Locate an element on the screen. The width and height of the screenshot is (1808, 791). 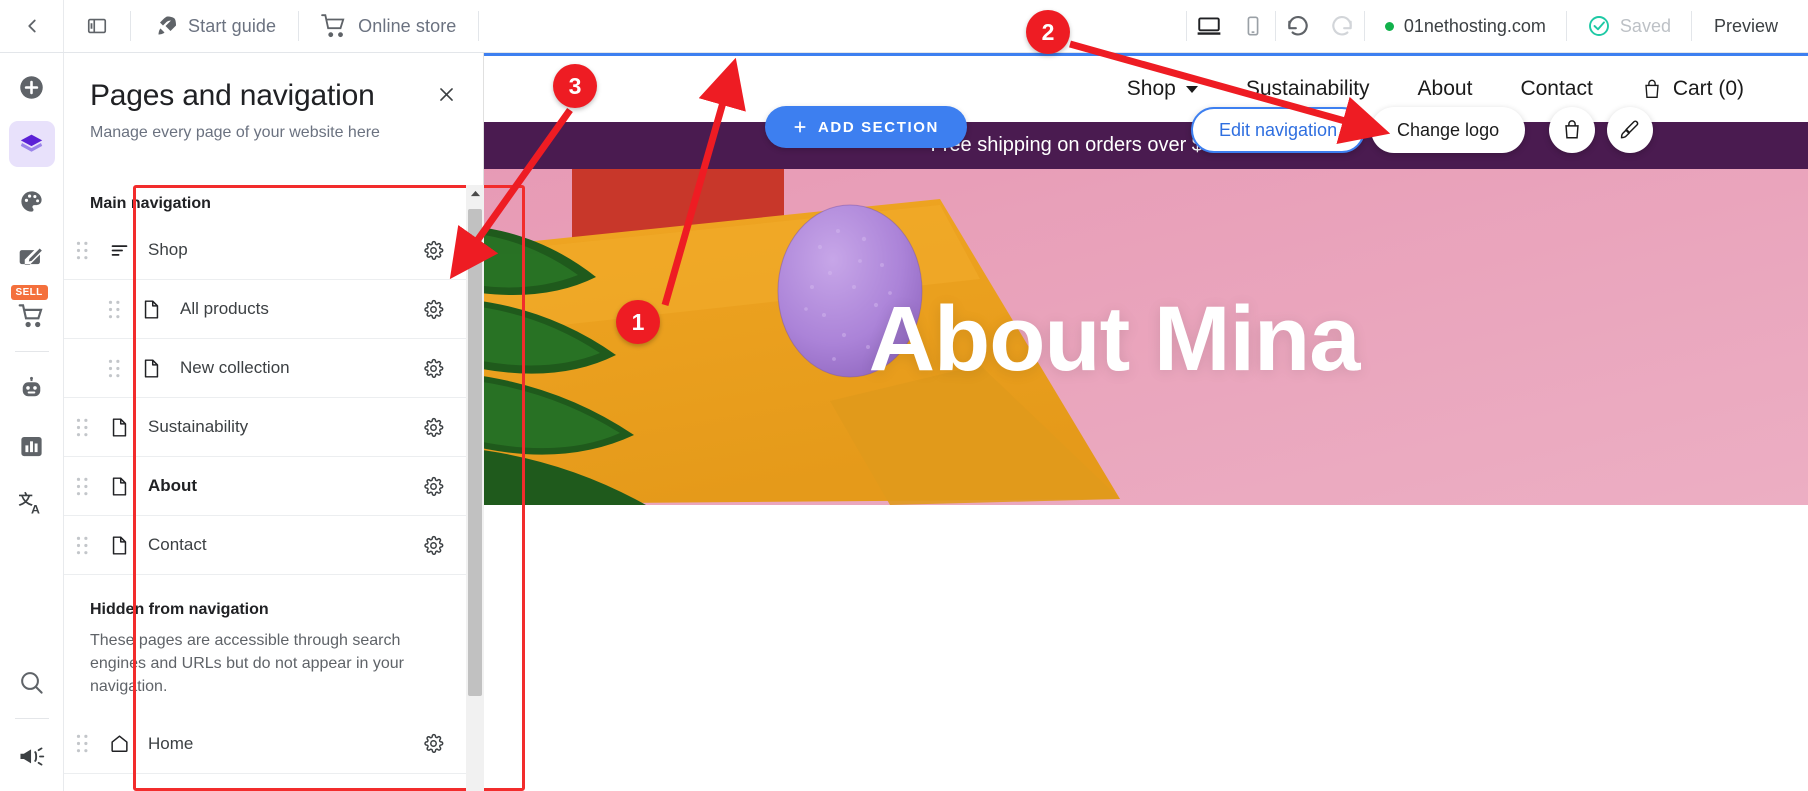
bar-chart-icon is located at coordinates (31, 446).